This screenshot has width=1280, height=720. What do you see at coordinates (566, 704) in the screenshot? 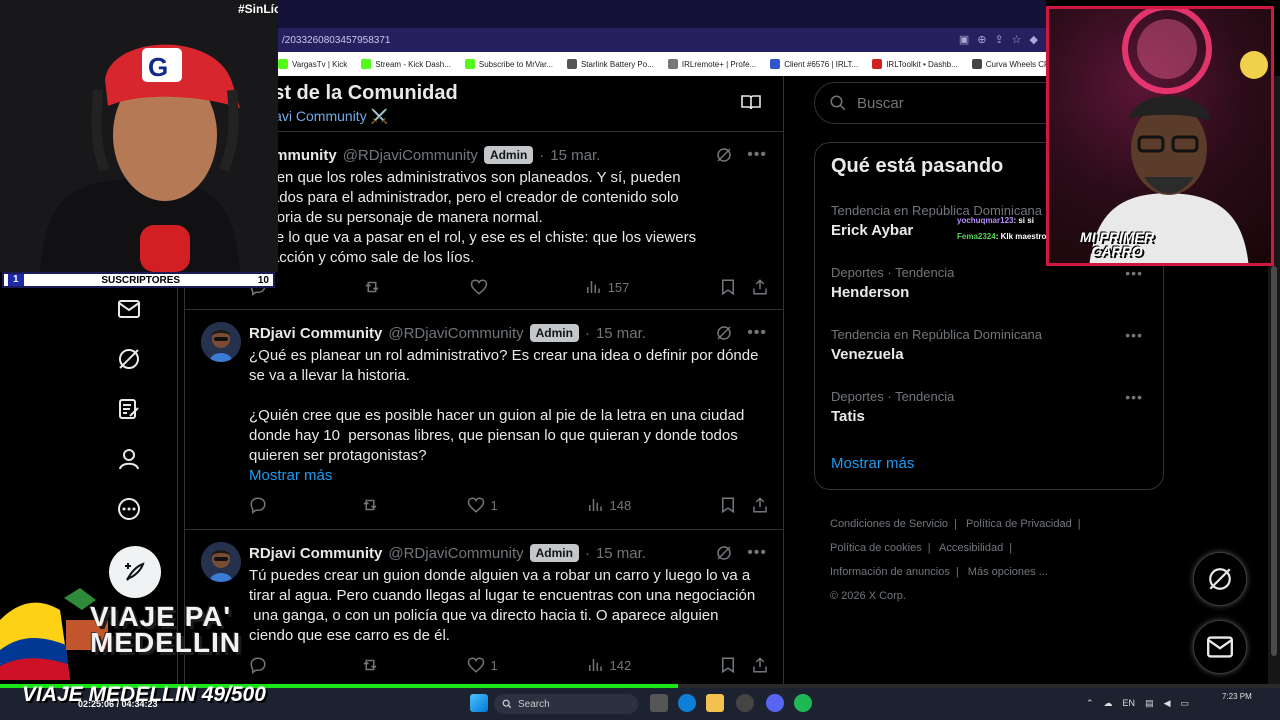
I see `taskbar-search: Search` at bounding box center [566, 704].